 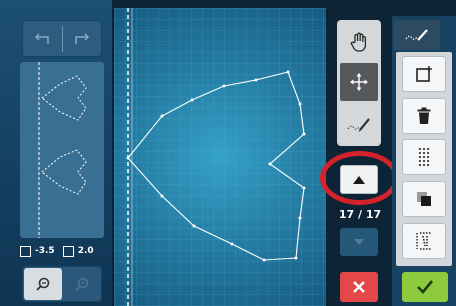 What do you see at coordinates (437, 35) in the screenshot?
I see `tab-notch` at bounding box center [437, 35].